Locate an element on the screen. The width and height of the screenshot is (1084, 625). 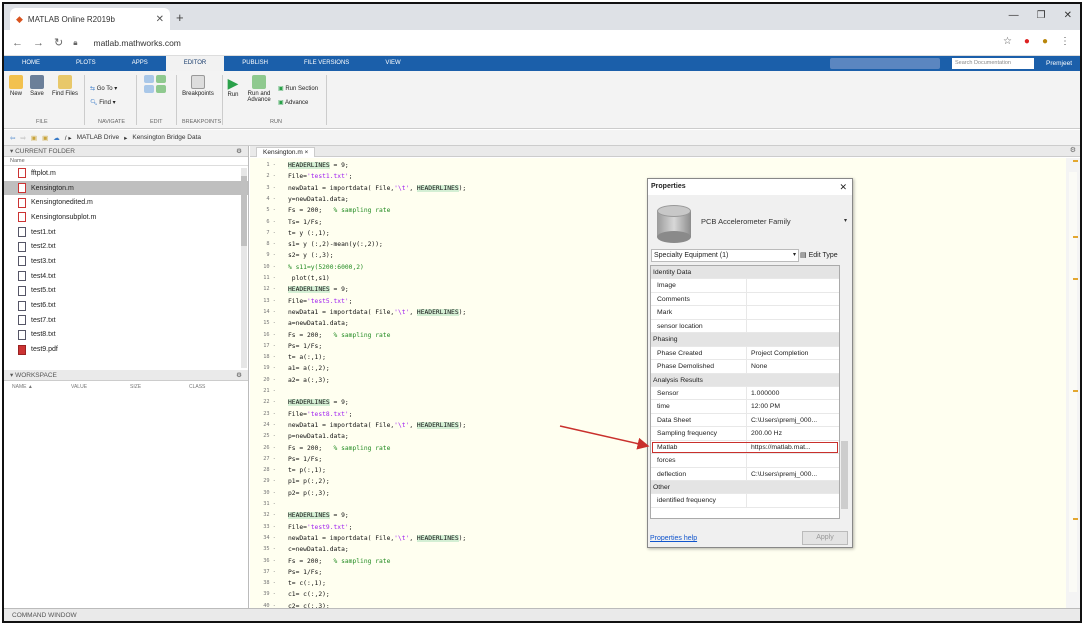
line-number: 25 - is located at coordinates (265, 436).